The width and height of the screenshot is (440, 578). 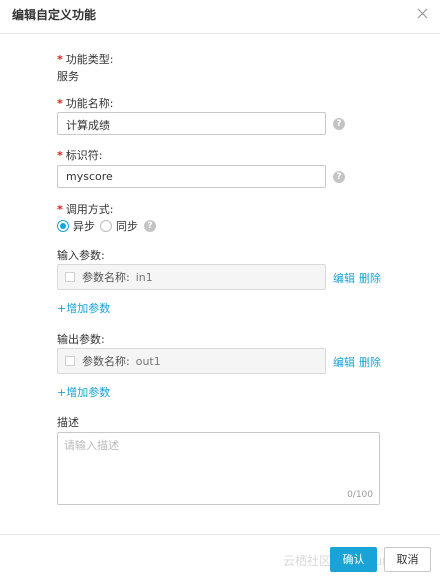 I want to click on radio-sync-label: 同步, so click(x=127, y=226).